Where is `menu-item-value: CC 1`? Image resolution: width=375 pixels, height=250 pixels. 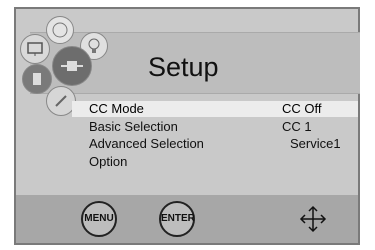
menu-item-value: CC 1 is located at coordinates (297, 126).